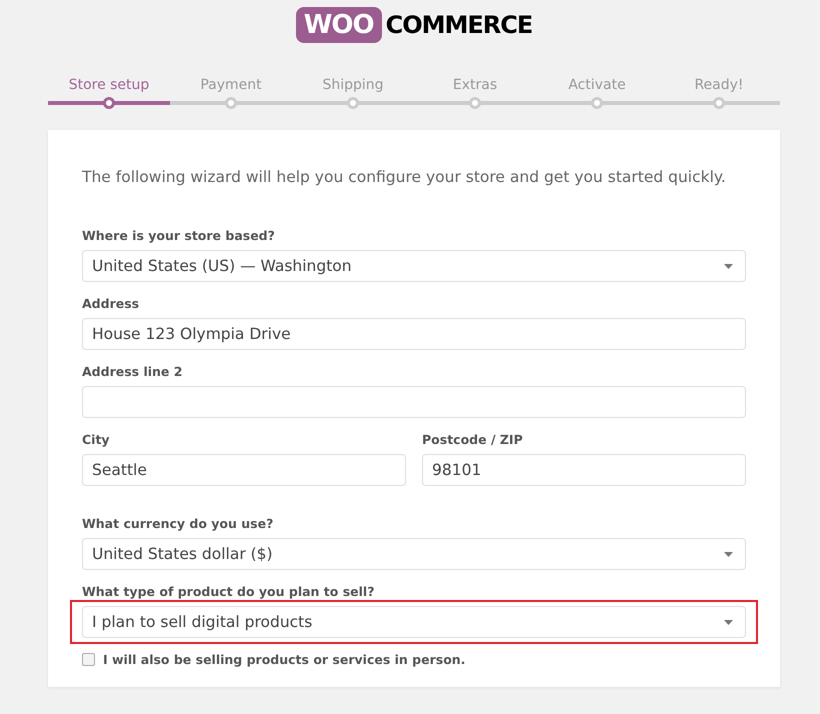  Describe the element at coordinates (111, 303) in the screenshot. I see `field-label: Address` at that location.